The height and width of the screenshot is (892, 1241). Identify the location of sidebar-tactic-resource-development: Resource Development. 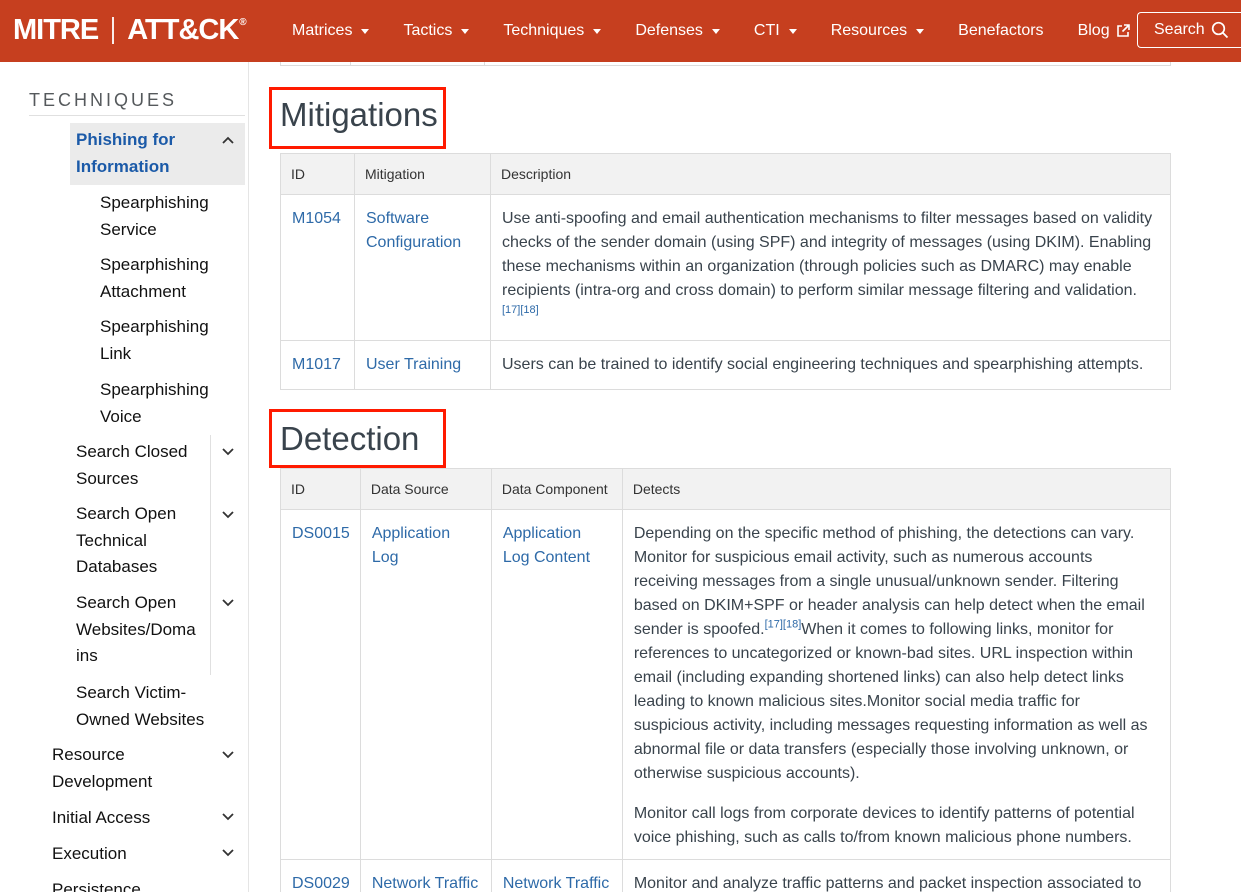
(102, 768).